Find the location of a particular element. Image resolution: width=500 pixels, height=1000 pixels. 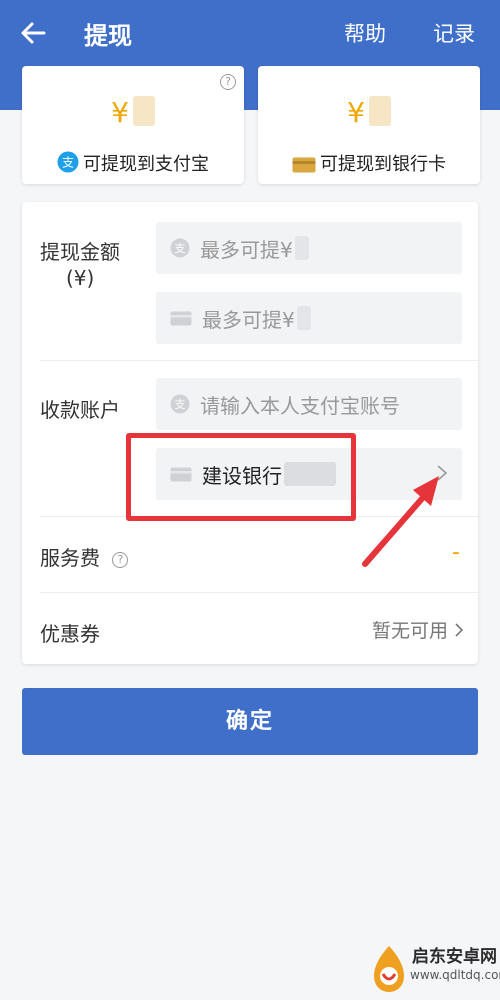

method-label-alipay: 支 可提现到支付宝 is located at coordinates (133, 163).